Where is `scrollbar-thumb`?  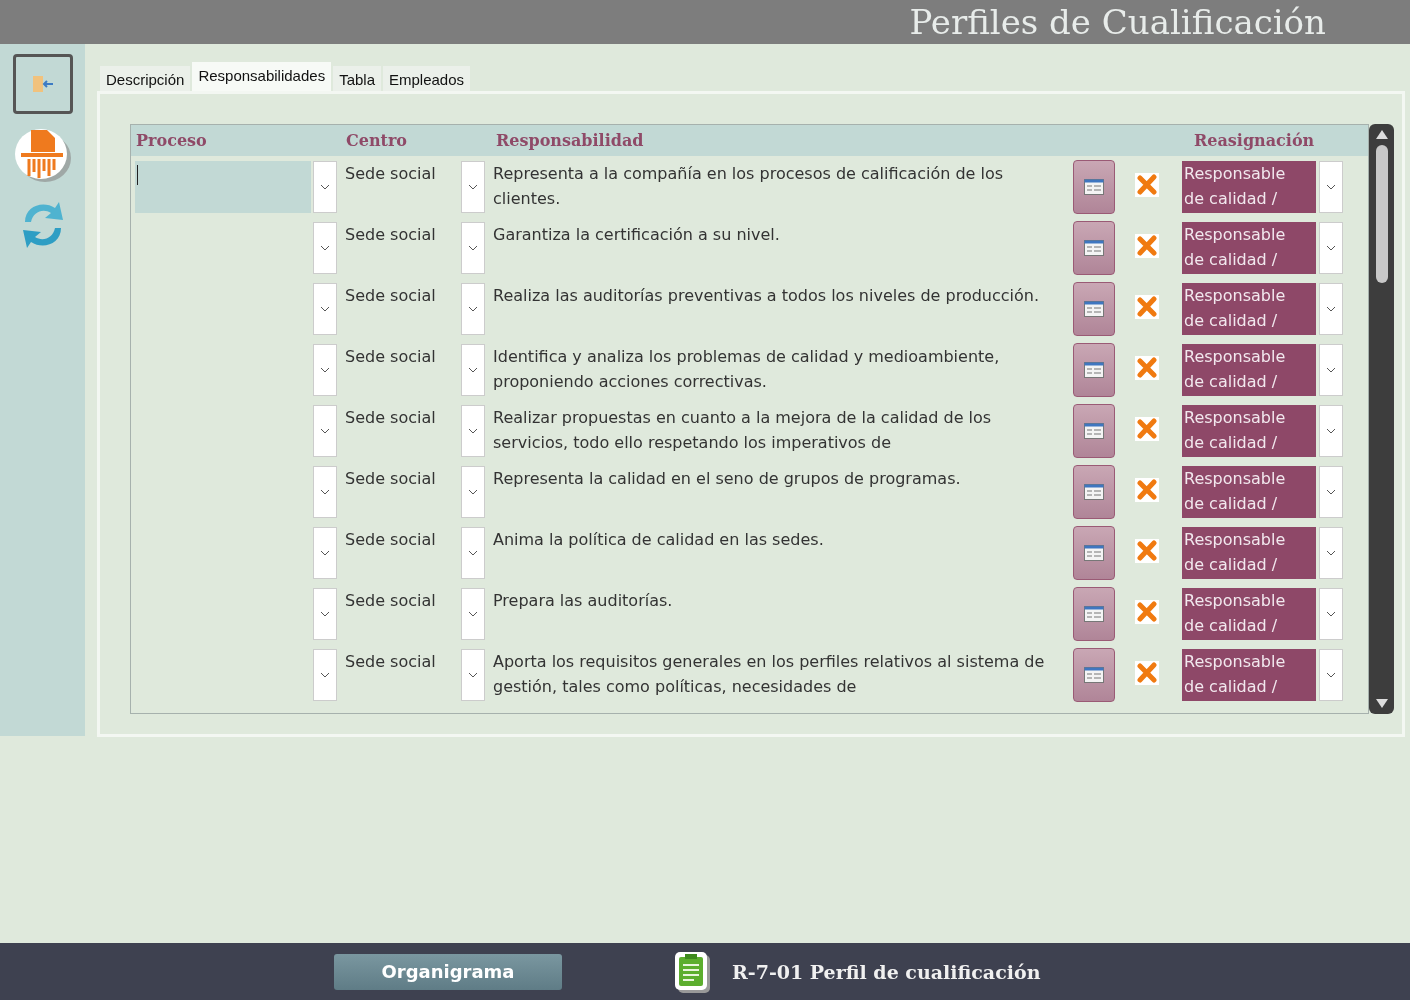
scrollbar-thumb is located at coordinates (1381, 214).